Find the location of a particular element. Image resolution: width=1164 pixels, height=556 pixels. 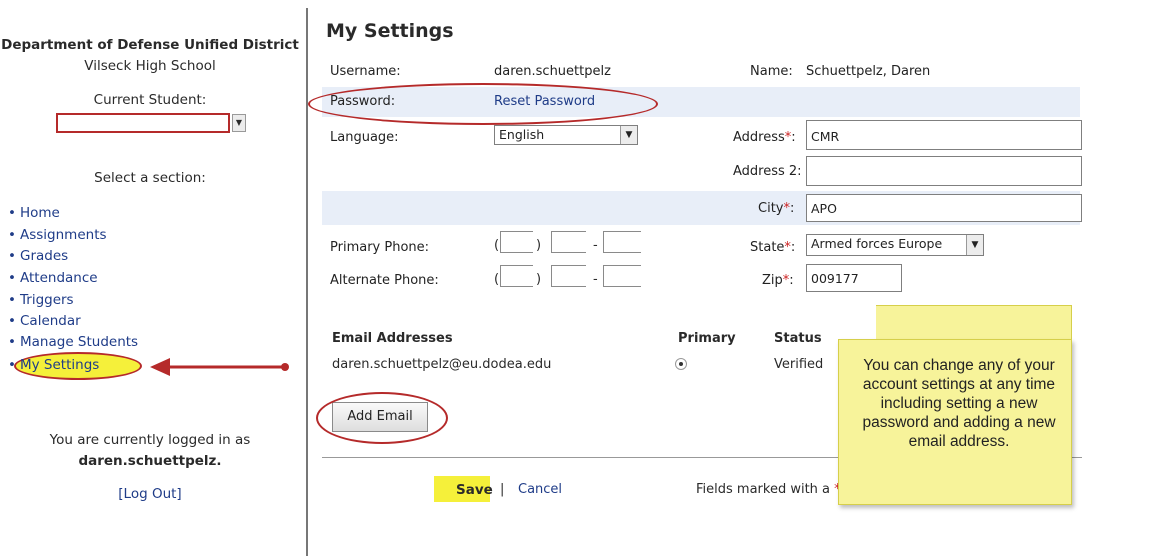

sidebar-item-label: Attendance is located at coordinates (59, 278).